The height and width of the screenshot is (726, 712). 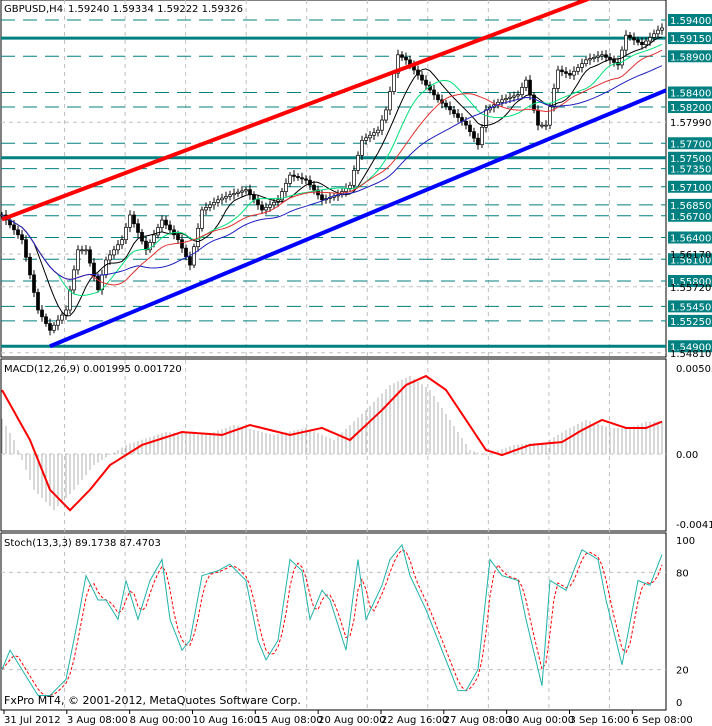 I want to click on time-axis-label: 20 Aug 00:00, so click(x=351, y=720).